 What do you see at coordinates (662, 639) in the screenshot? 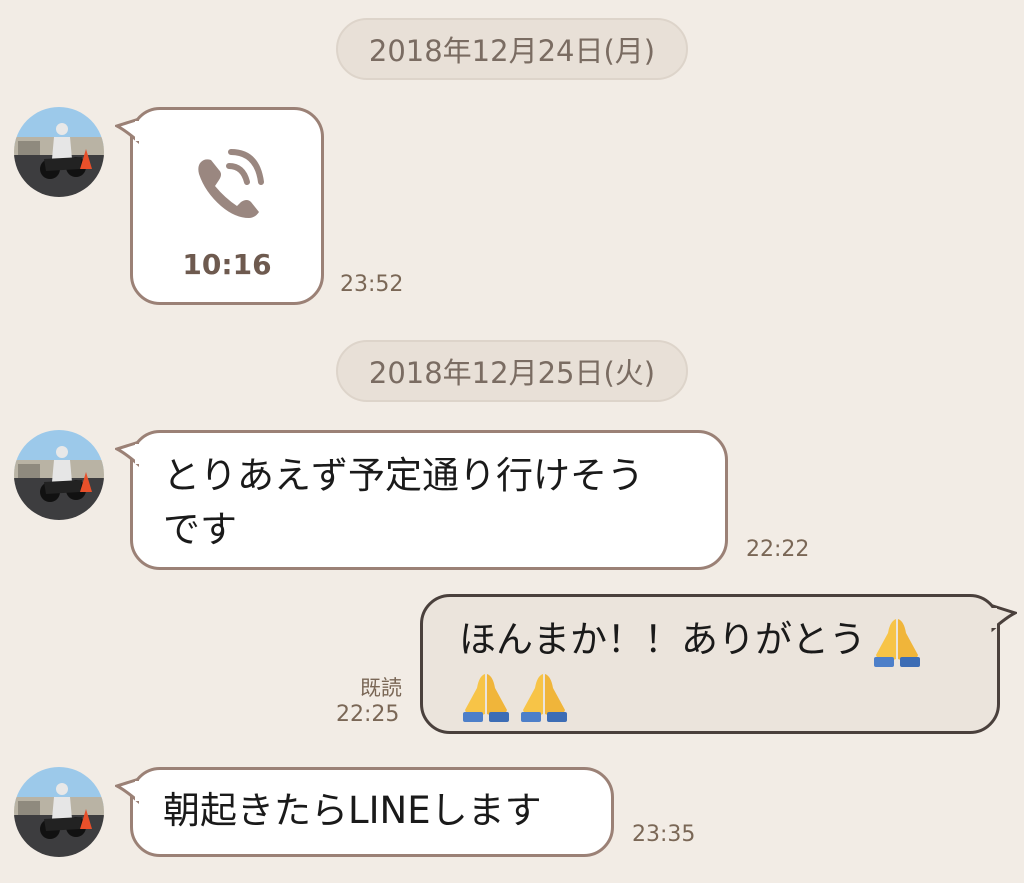
I see `message-line-text: ほんまか！！ありがとう` at bounding box center [662, 639].